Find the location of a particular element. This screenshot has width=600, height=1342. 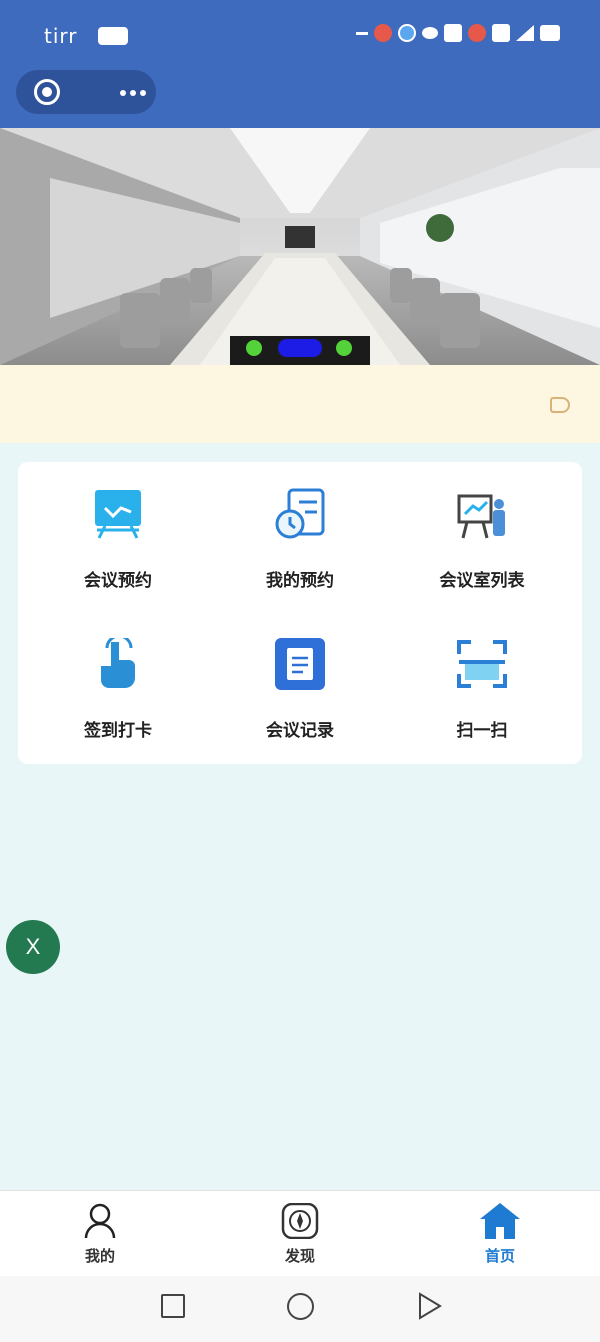

tab-label: 首页 is located at coordinates (499, 1256).